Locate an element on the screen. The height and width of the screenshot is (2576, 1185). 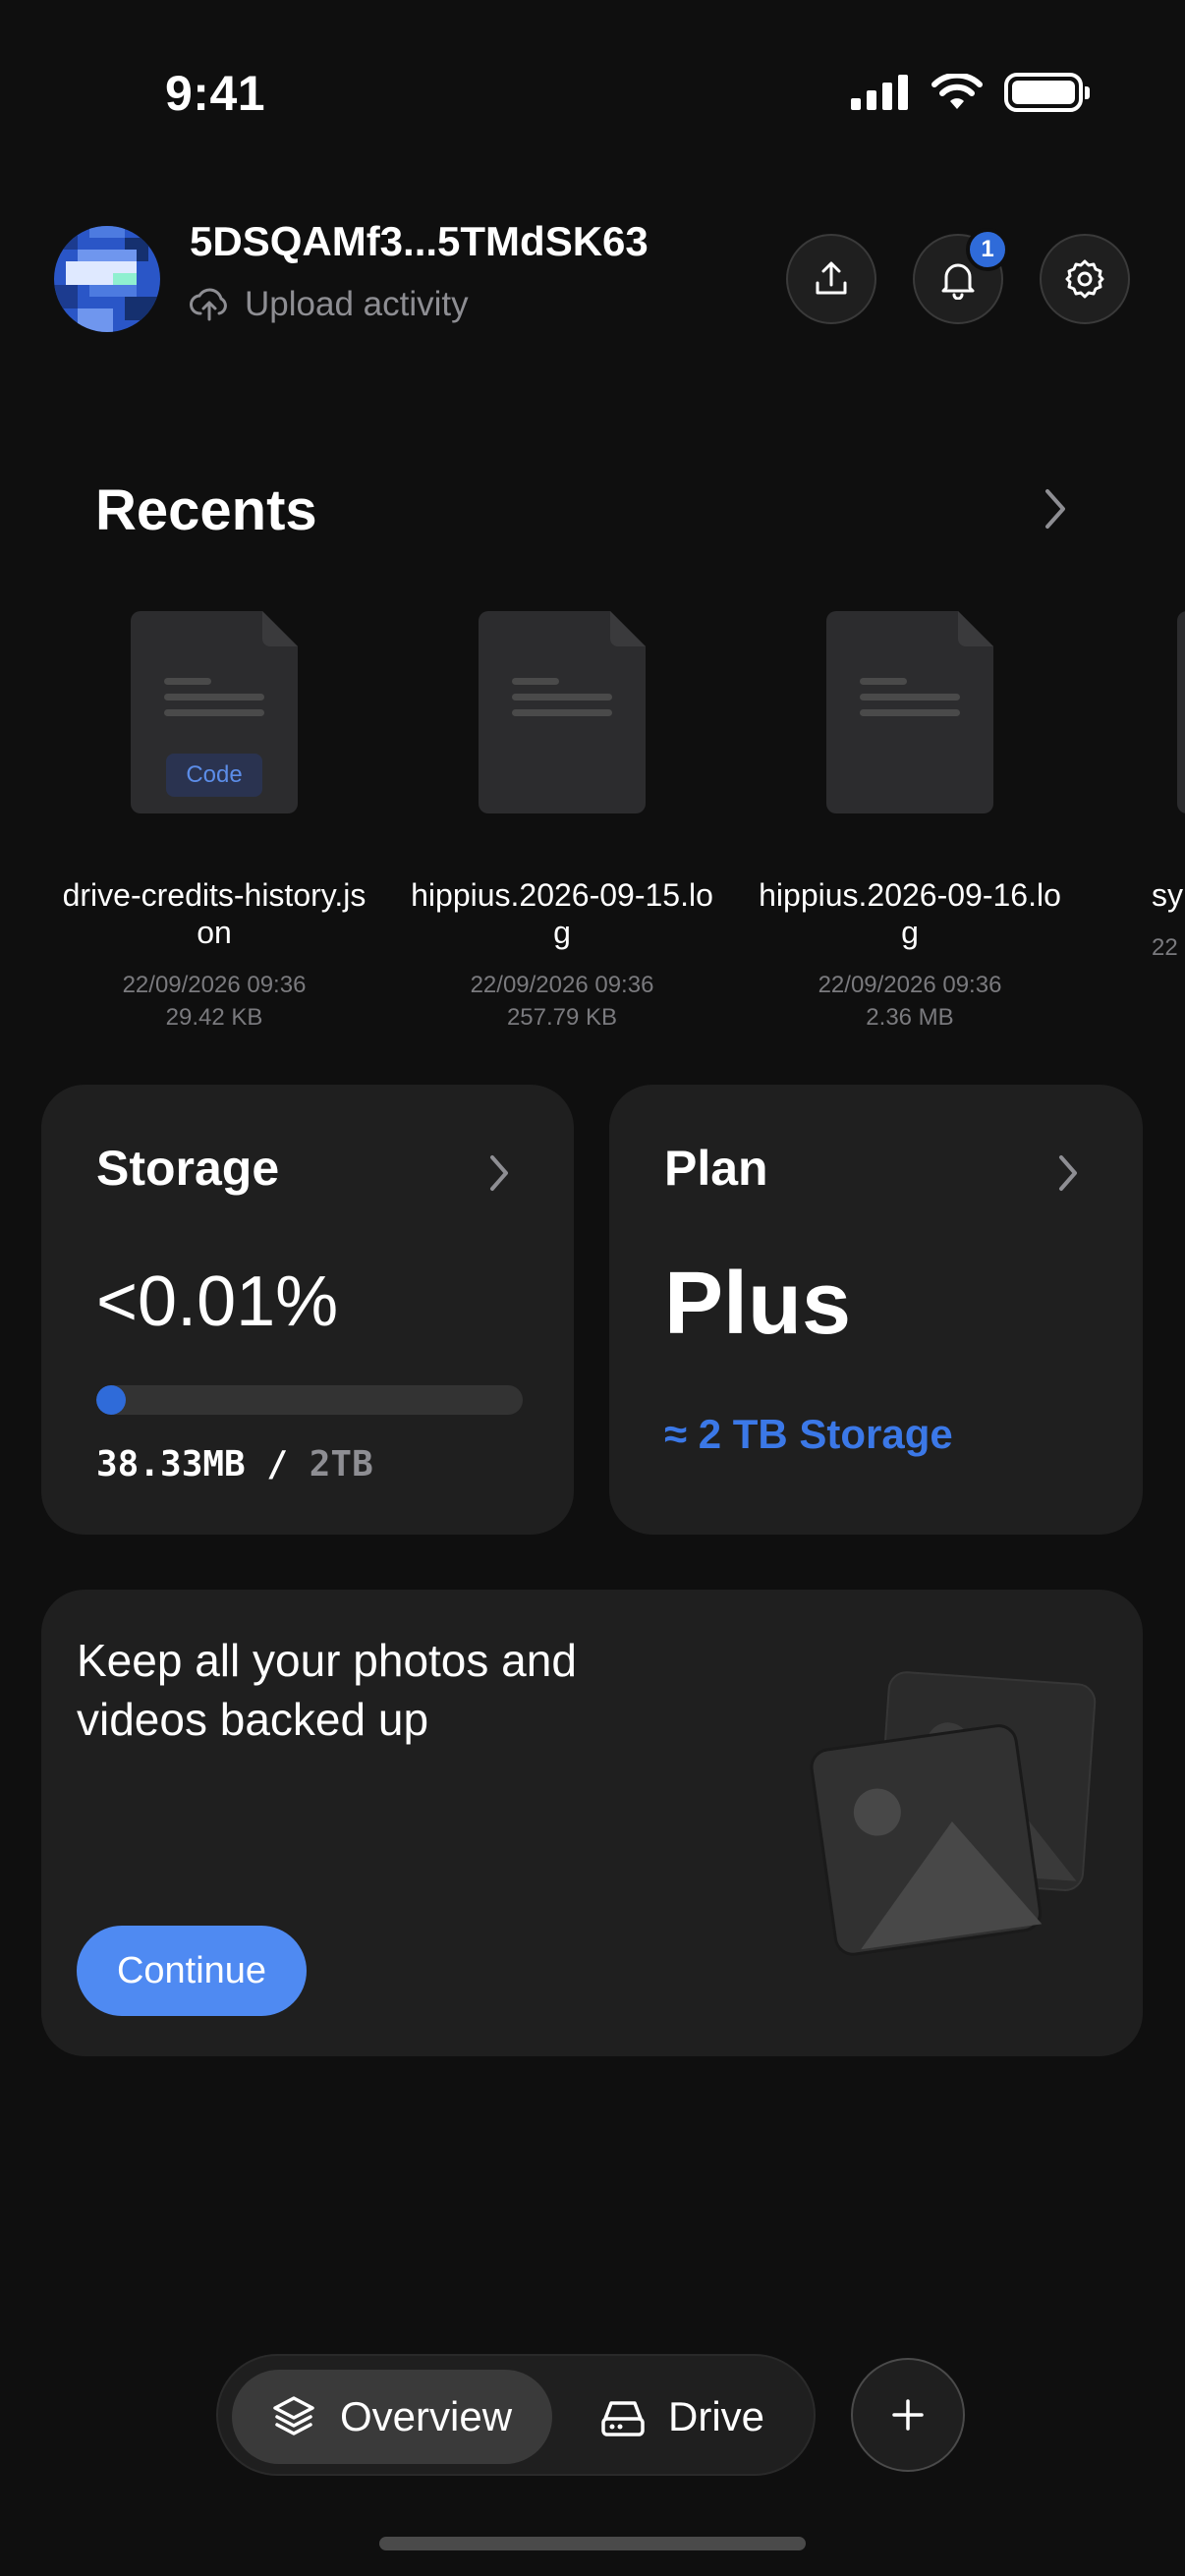
storage-chevron is located at coordinates (499, 1175).